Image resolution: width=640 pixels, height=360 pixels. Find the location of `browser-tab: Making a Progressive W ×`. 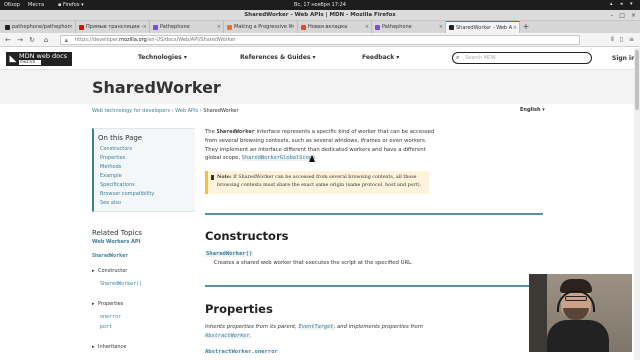

browser-tab: Making a Progressive W × is located at coordinates (261, 27).